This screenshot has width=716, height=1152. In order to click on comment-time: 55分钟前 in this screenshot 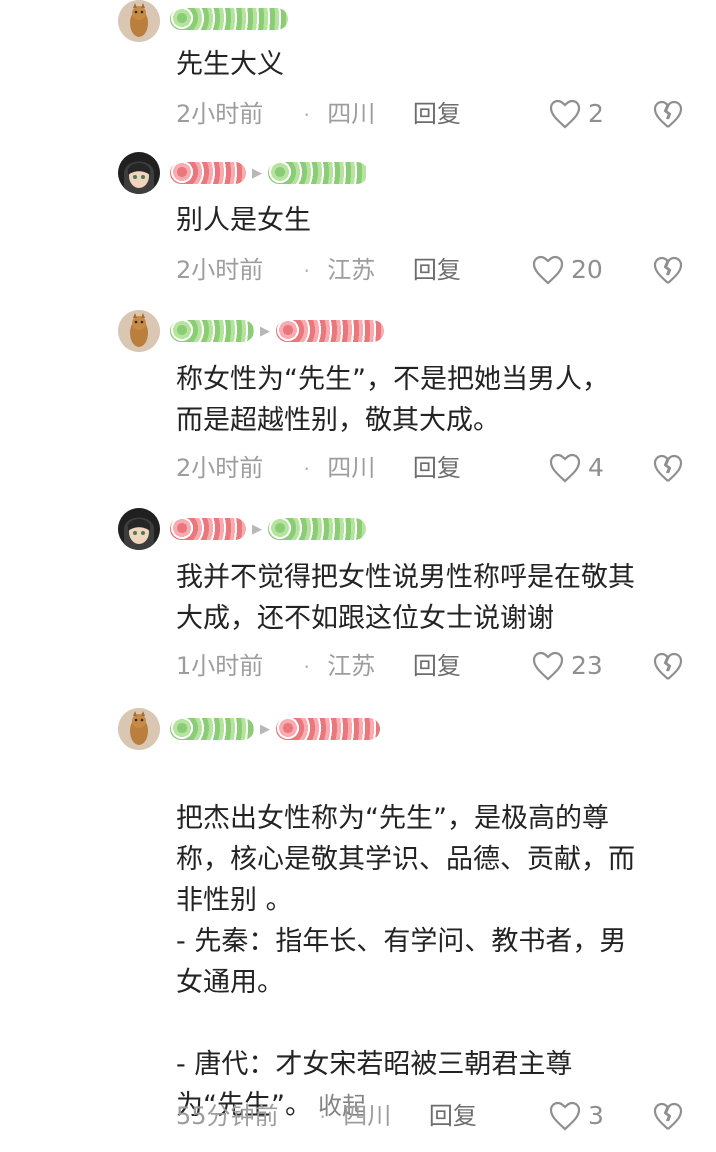, I will do `click(227, 1116)`.